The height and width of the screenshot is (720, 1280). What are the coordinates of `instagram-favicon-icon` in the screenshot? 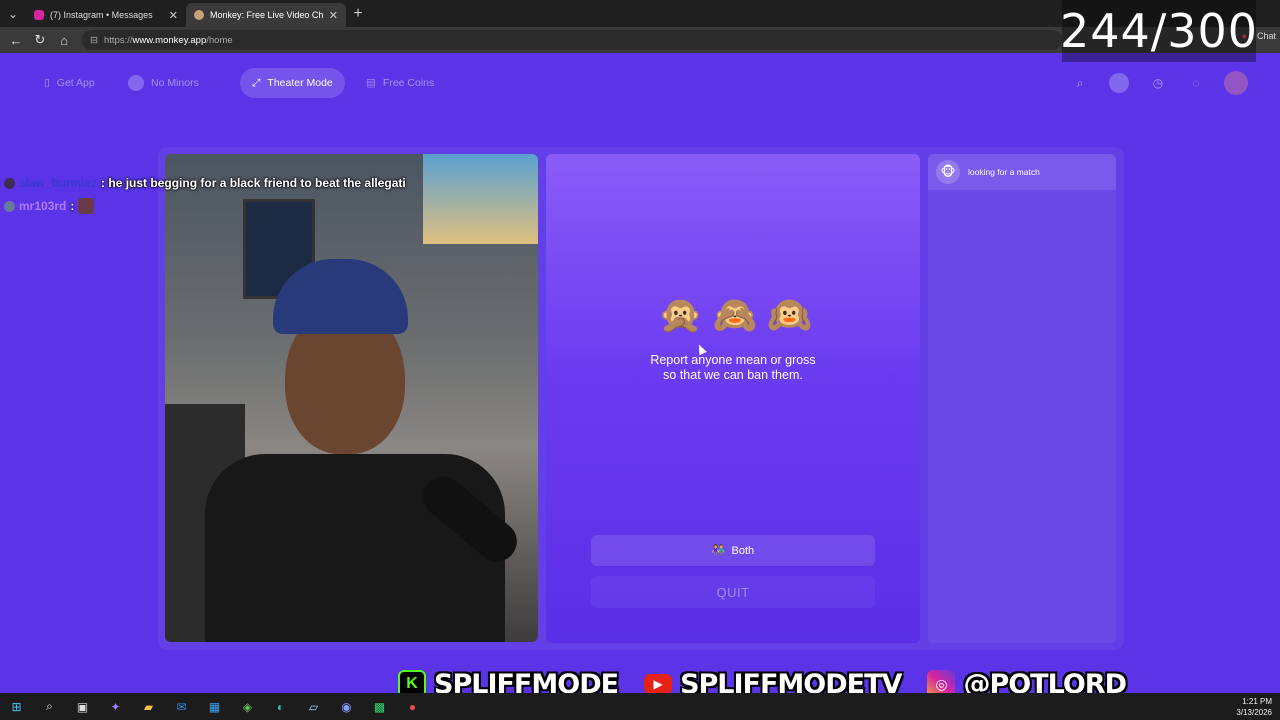 It's located at (39, 15).